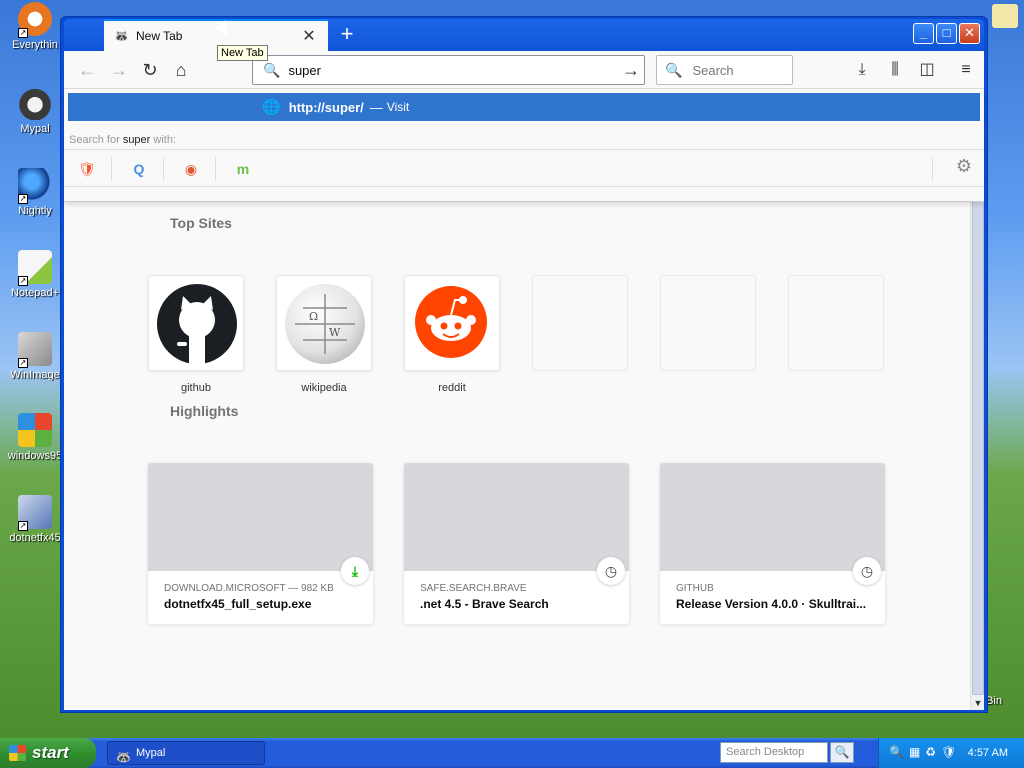 The width and height of the screenshot is (1024, 768). I want to click on qwant-search-engine-icon: Q, so click(139, 169).